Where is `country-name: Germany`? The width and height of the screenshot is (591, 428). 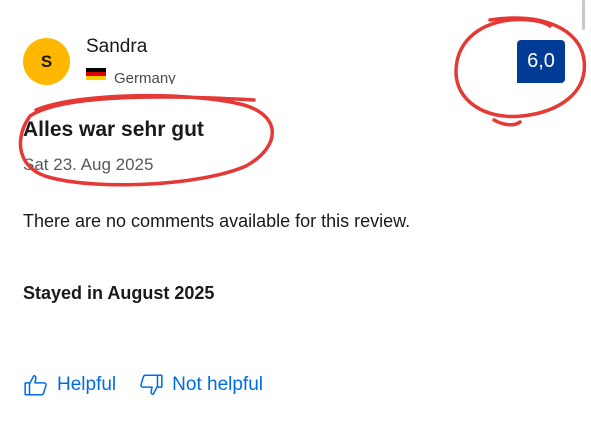 country-name: Germany is located at coordinates (145, 77).